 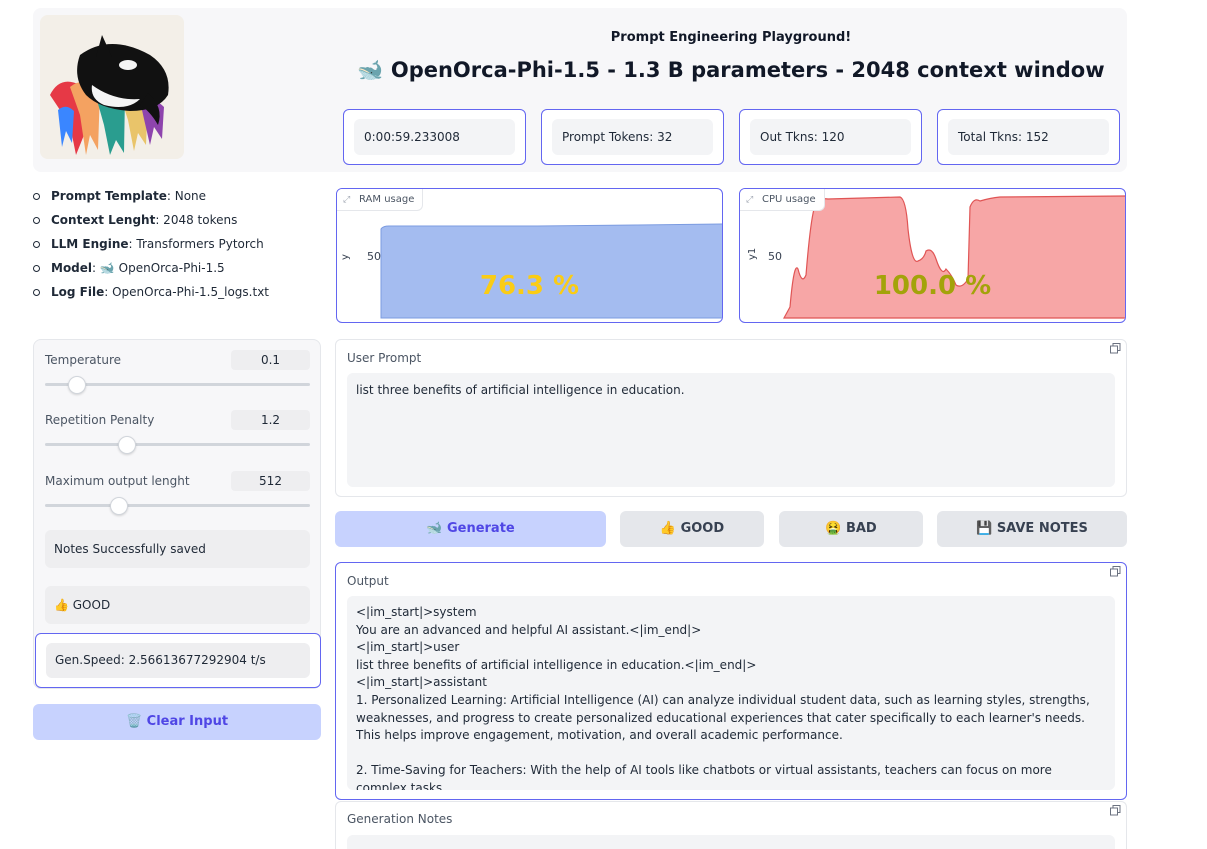 I want to click on generation-notes-label: Generation Notes, so click(x=400, y=819).